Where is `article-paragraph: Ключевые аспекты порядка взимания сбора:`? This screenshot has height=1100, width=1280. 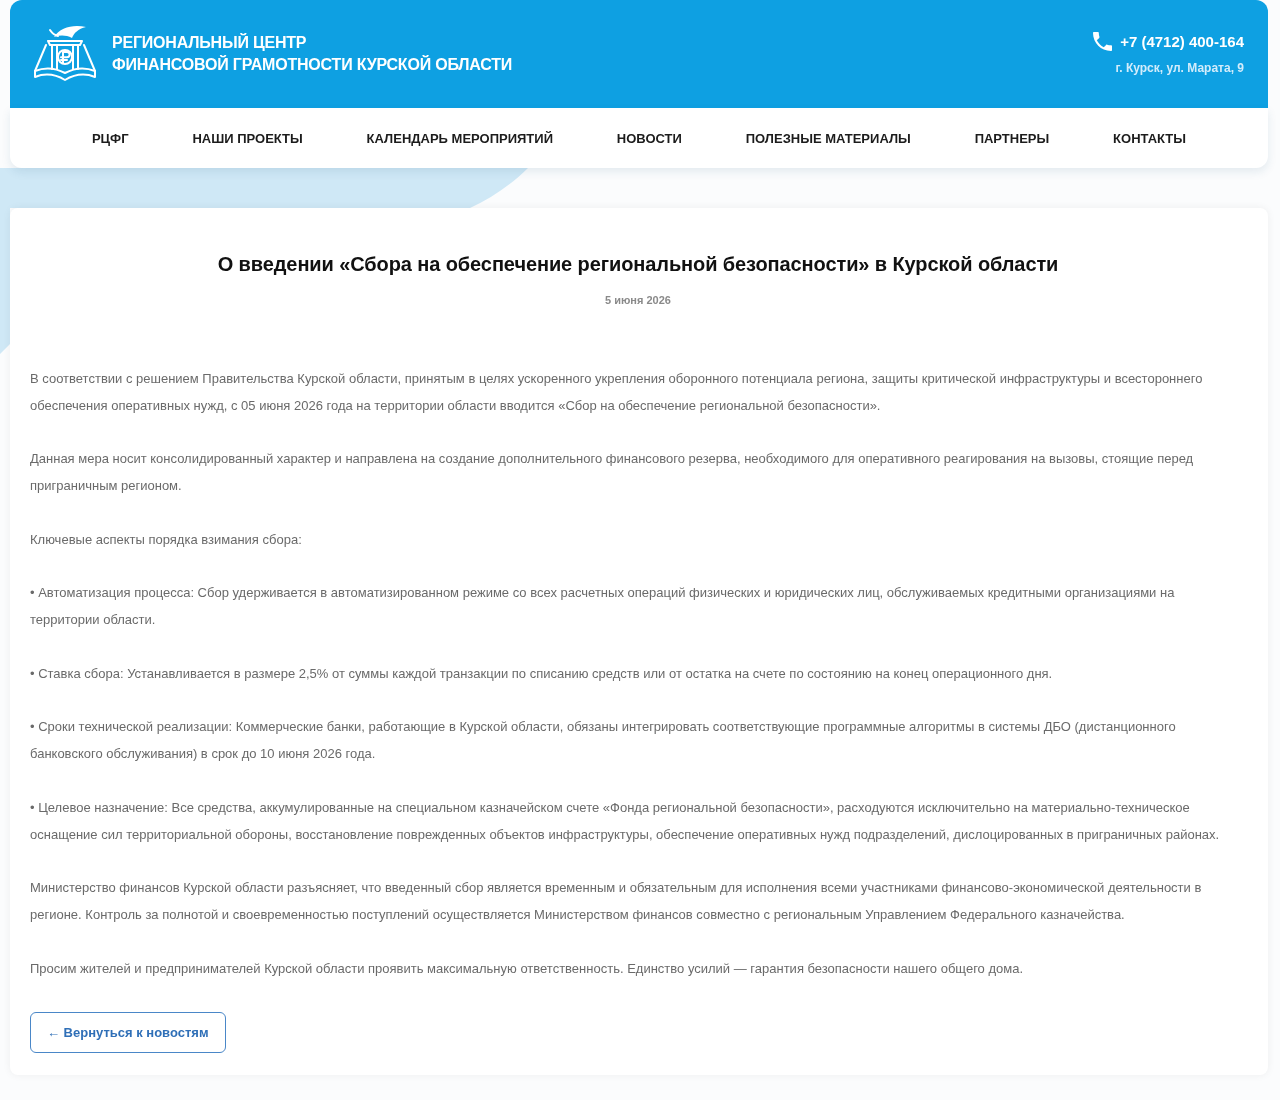 article-paragraph: Ключевые аспекты порядка взимания сбора: is located at coordinates (166, 539).